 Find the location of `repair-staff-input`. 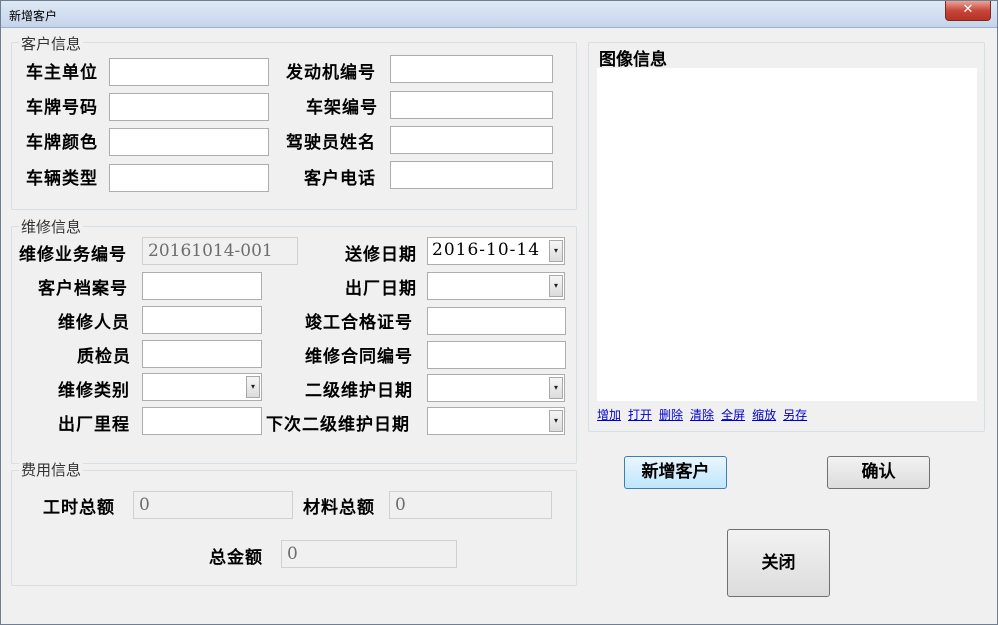

repair-staff-input is located at coordinates (202, 320).